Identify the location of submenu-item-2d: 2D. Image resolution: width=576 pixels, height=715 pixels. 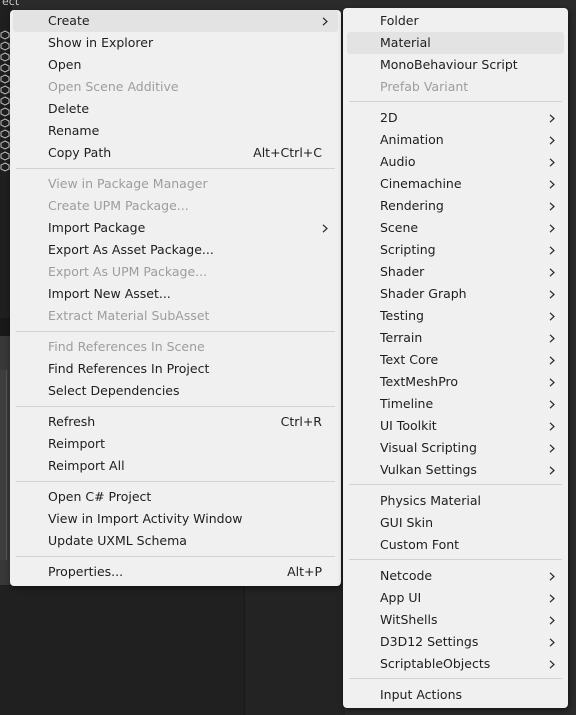
(455, 118).